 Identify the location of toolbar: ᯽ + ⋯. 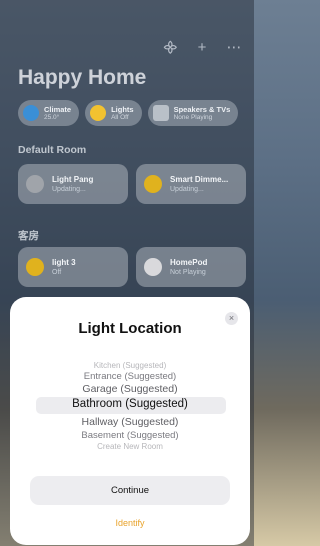
(202, 48).